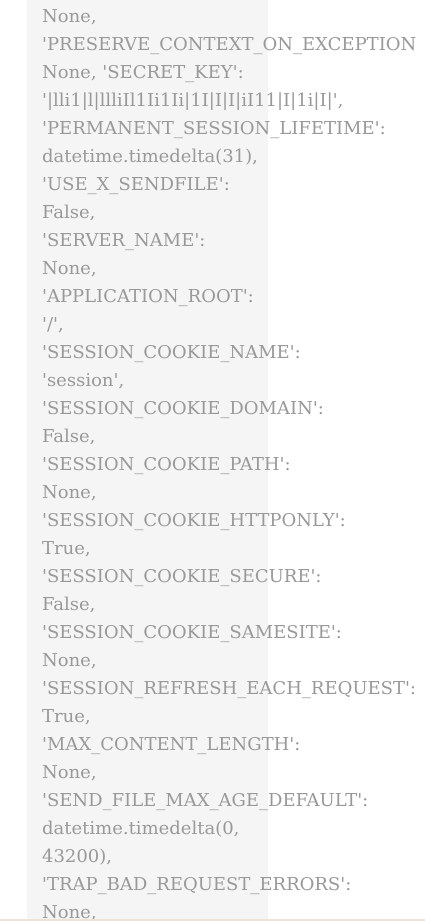 The width and height of the screenshot is (425, 921). I want to click on code-line: 'USE_X_SENDFILE':, so click(136, 184).